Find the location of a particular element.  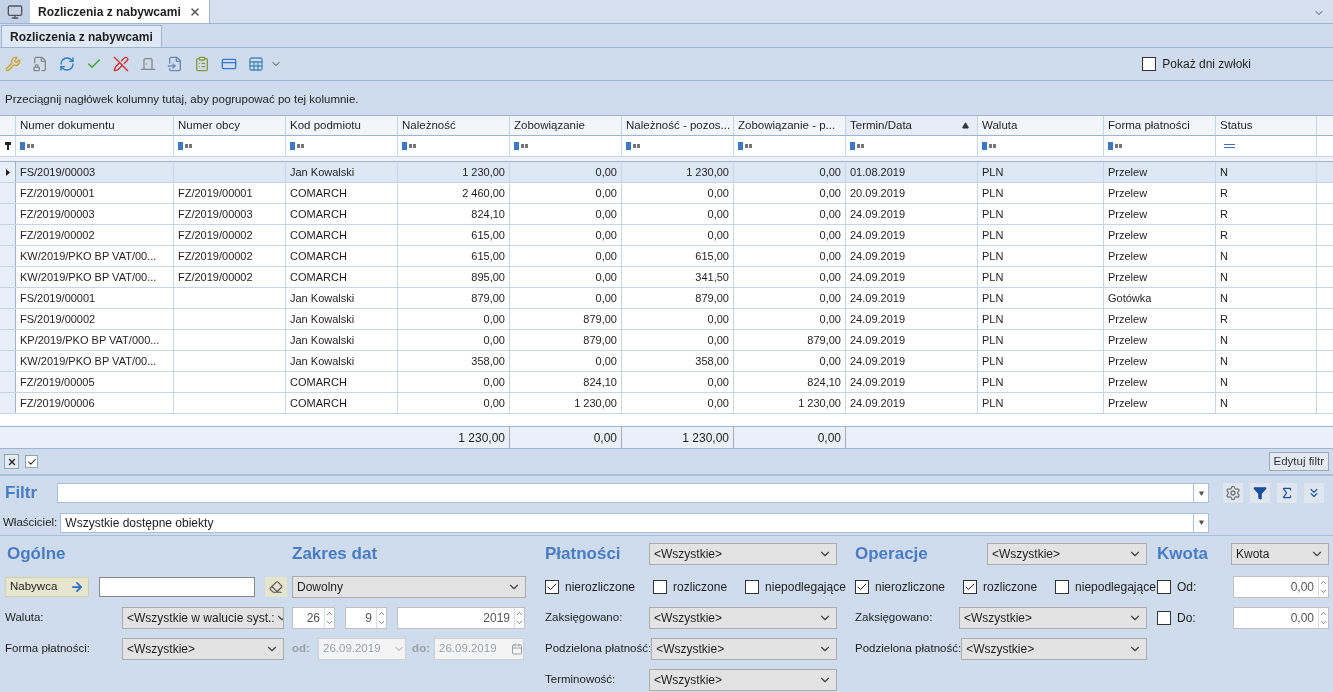

table-cell-text: 01.08.2019 is located at coordinates (878, 172).